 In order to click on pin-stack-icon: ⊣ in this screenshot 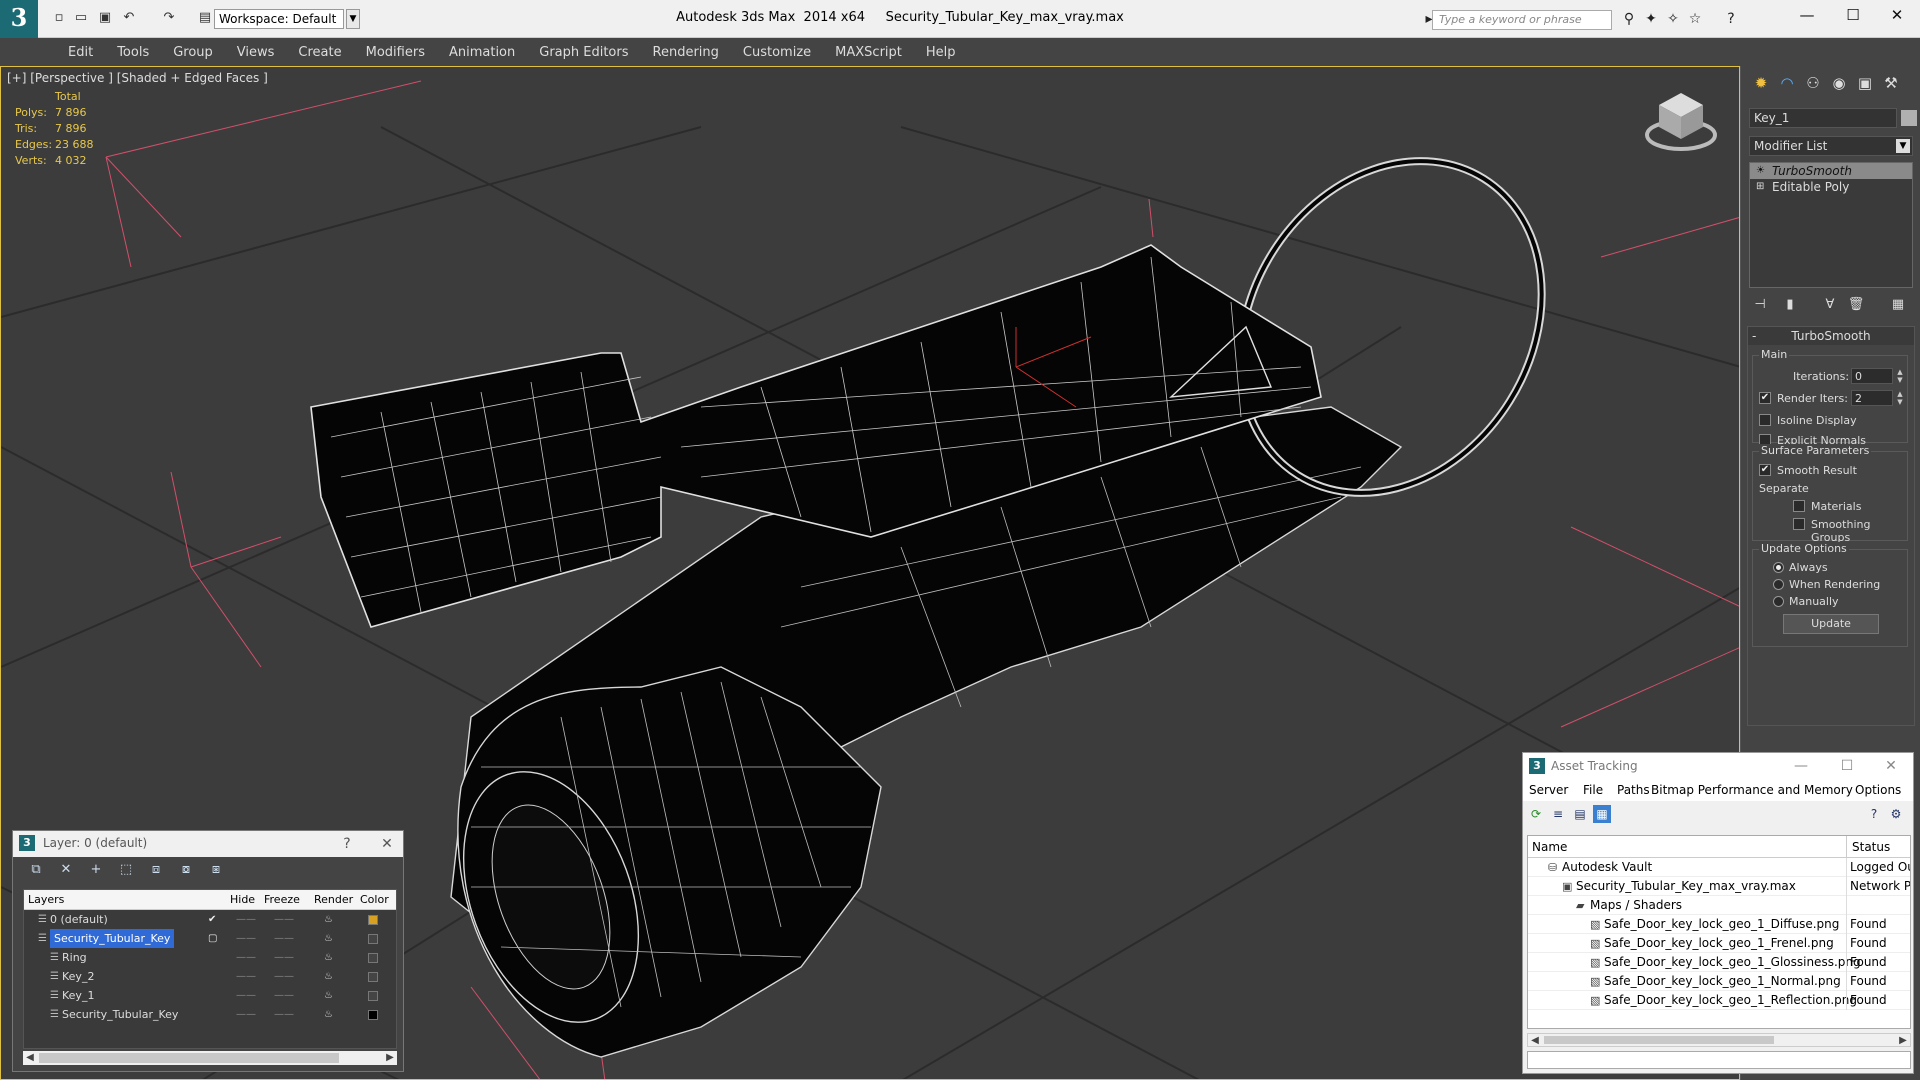, I will do `click(1760, 305)`.